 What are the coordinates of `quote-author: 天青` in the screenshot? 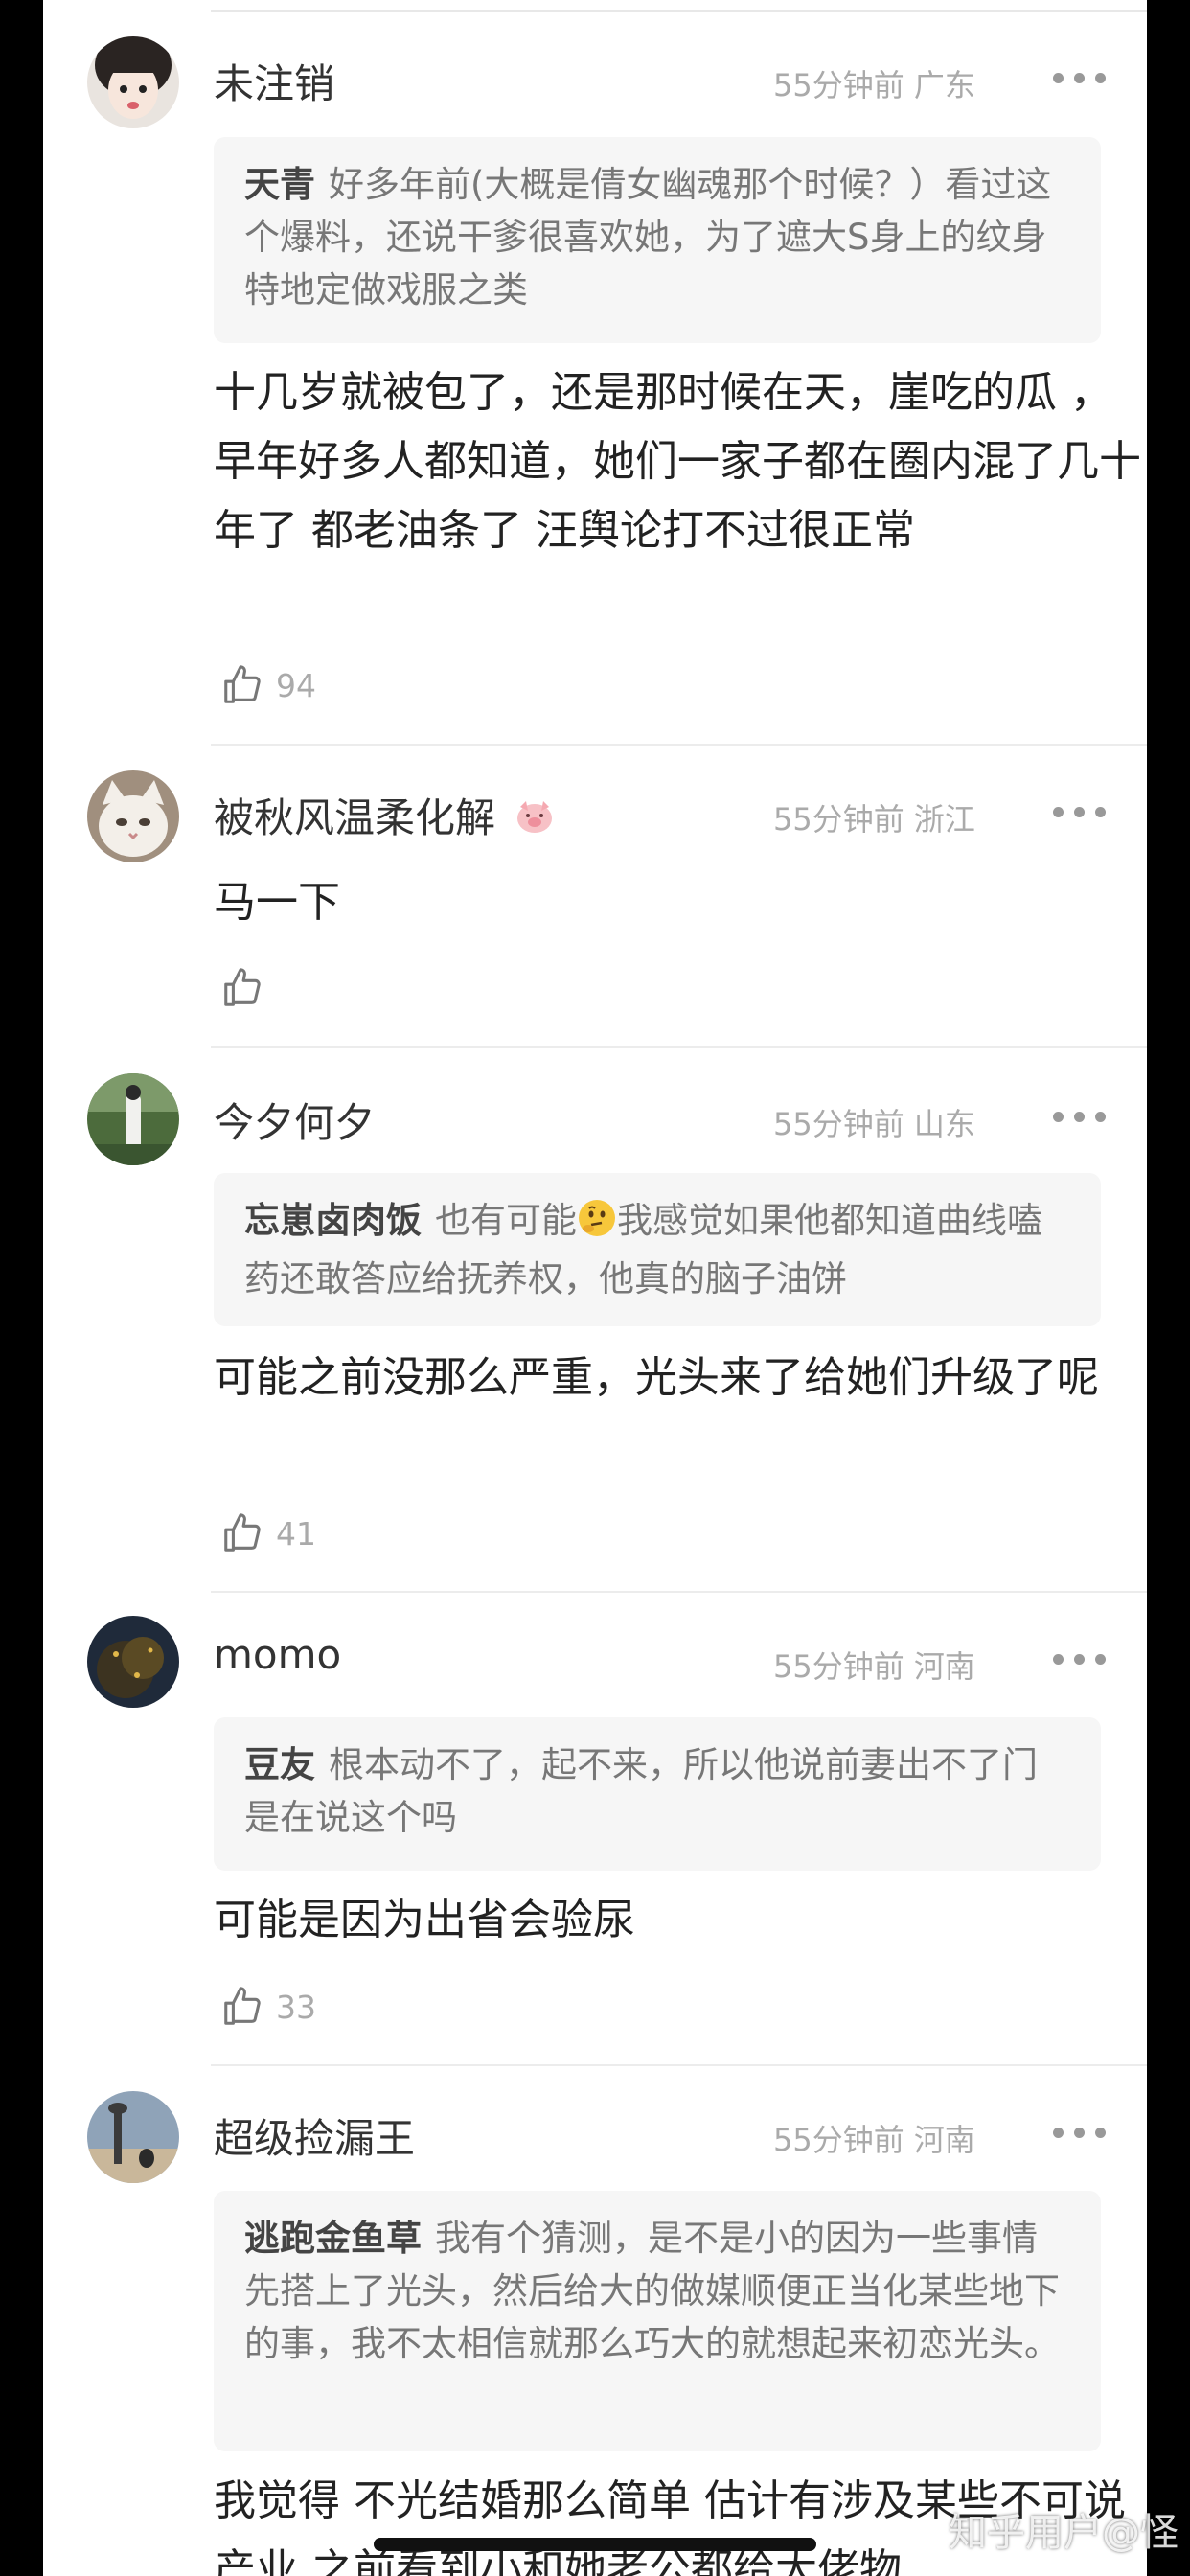 It's located at (279, 184).